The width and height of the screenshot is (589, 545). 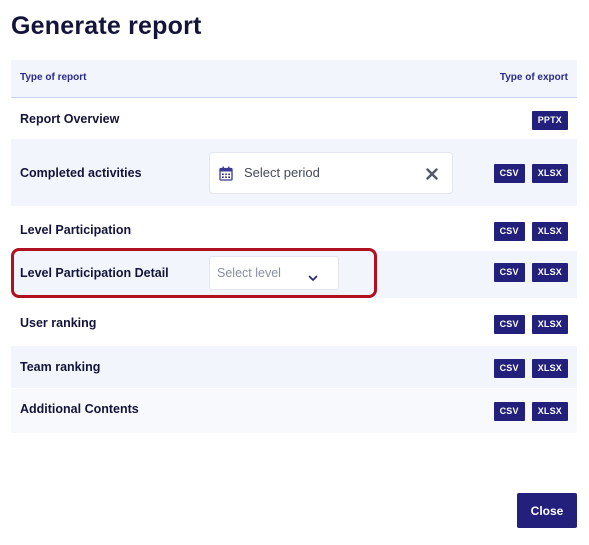 What do you see at coordinates (294, 79) in the screenshot?
I see `table-header: Type of report Type of export` at bounding box center [294, 79].